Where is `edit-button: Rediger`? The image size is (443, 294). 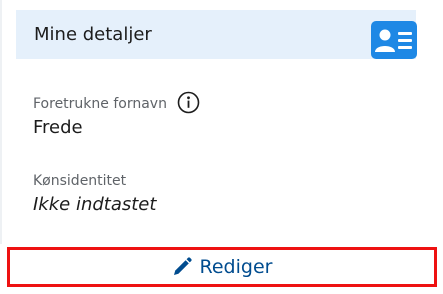 edit-button: Rediger is located at coordinates (222, 267).